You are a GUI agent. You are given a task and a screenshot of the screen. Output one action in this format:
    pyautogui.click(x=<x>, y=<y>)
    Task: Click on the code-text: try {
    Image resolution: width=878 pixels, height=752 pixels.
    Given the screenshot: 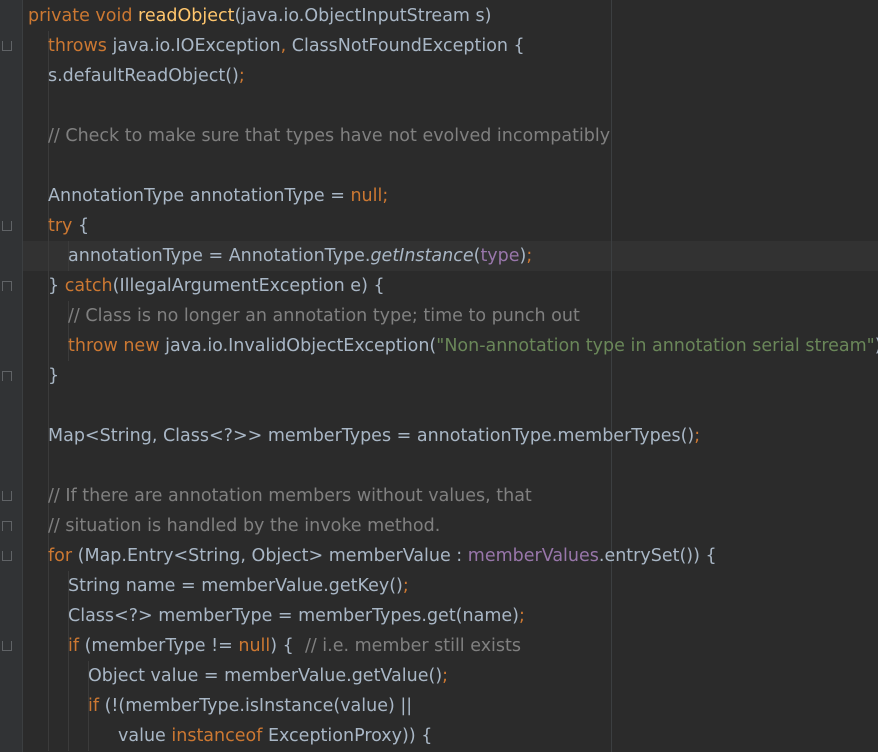 What is the action you would take?
    pyautogui.click(x=68, y=226)
    